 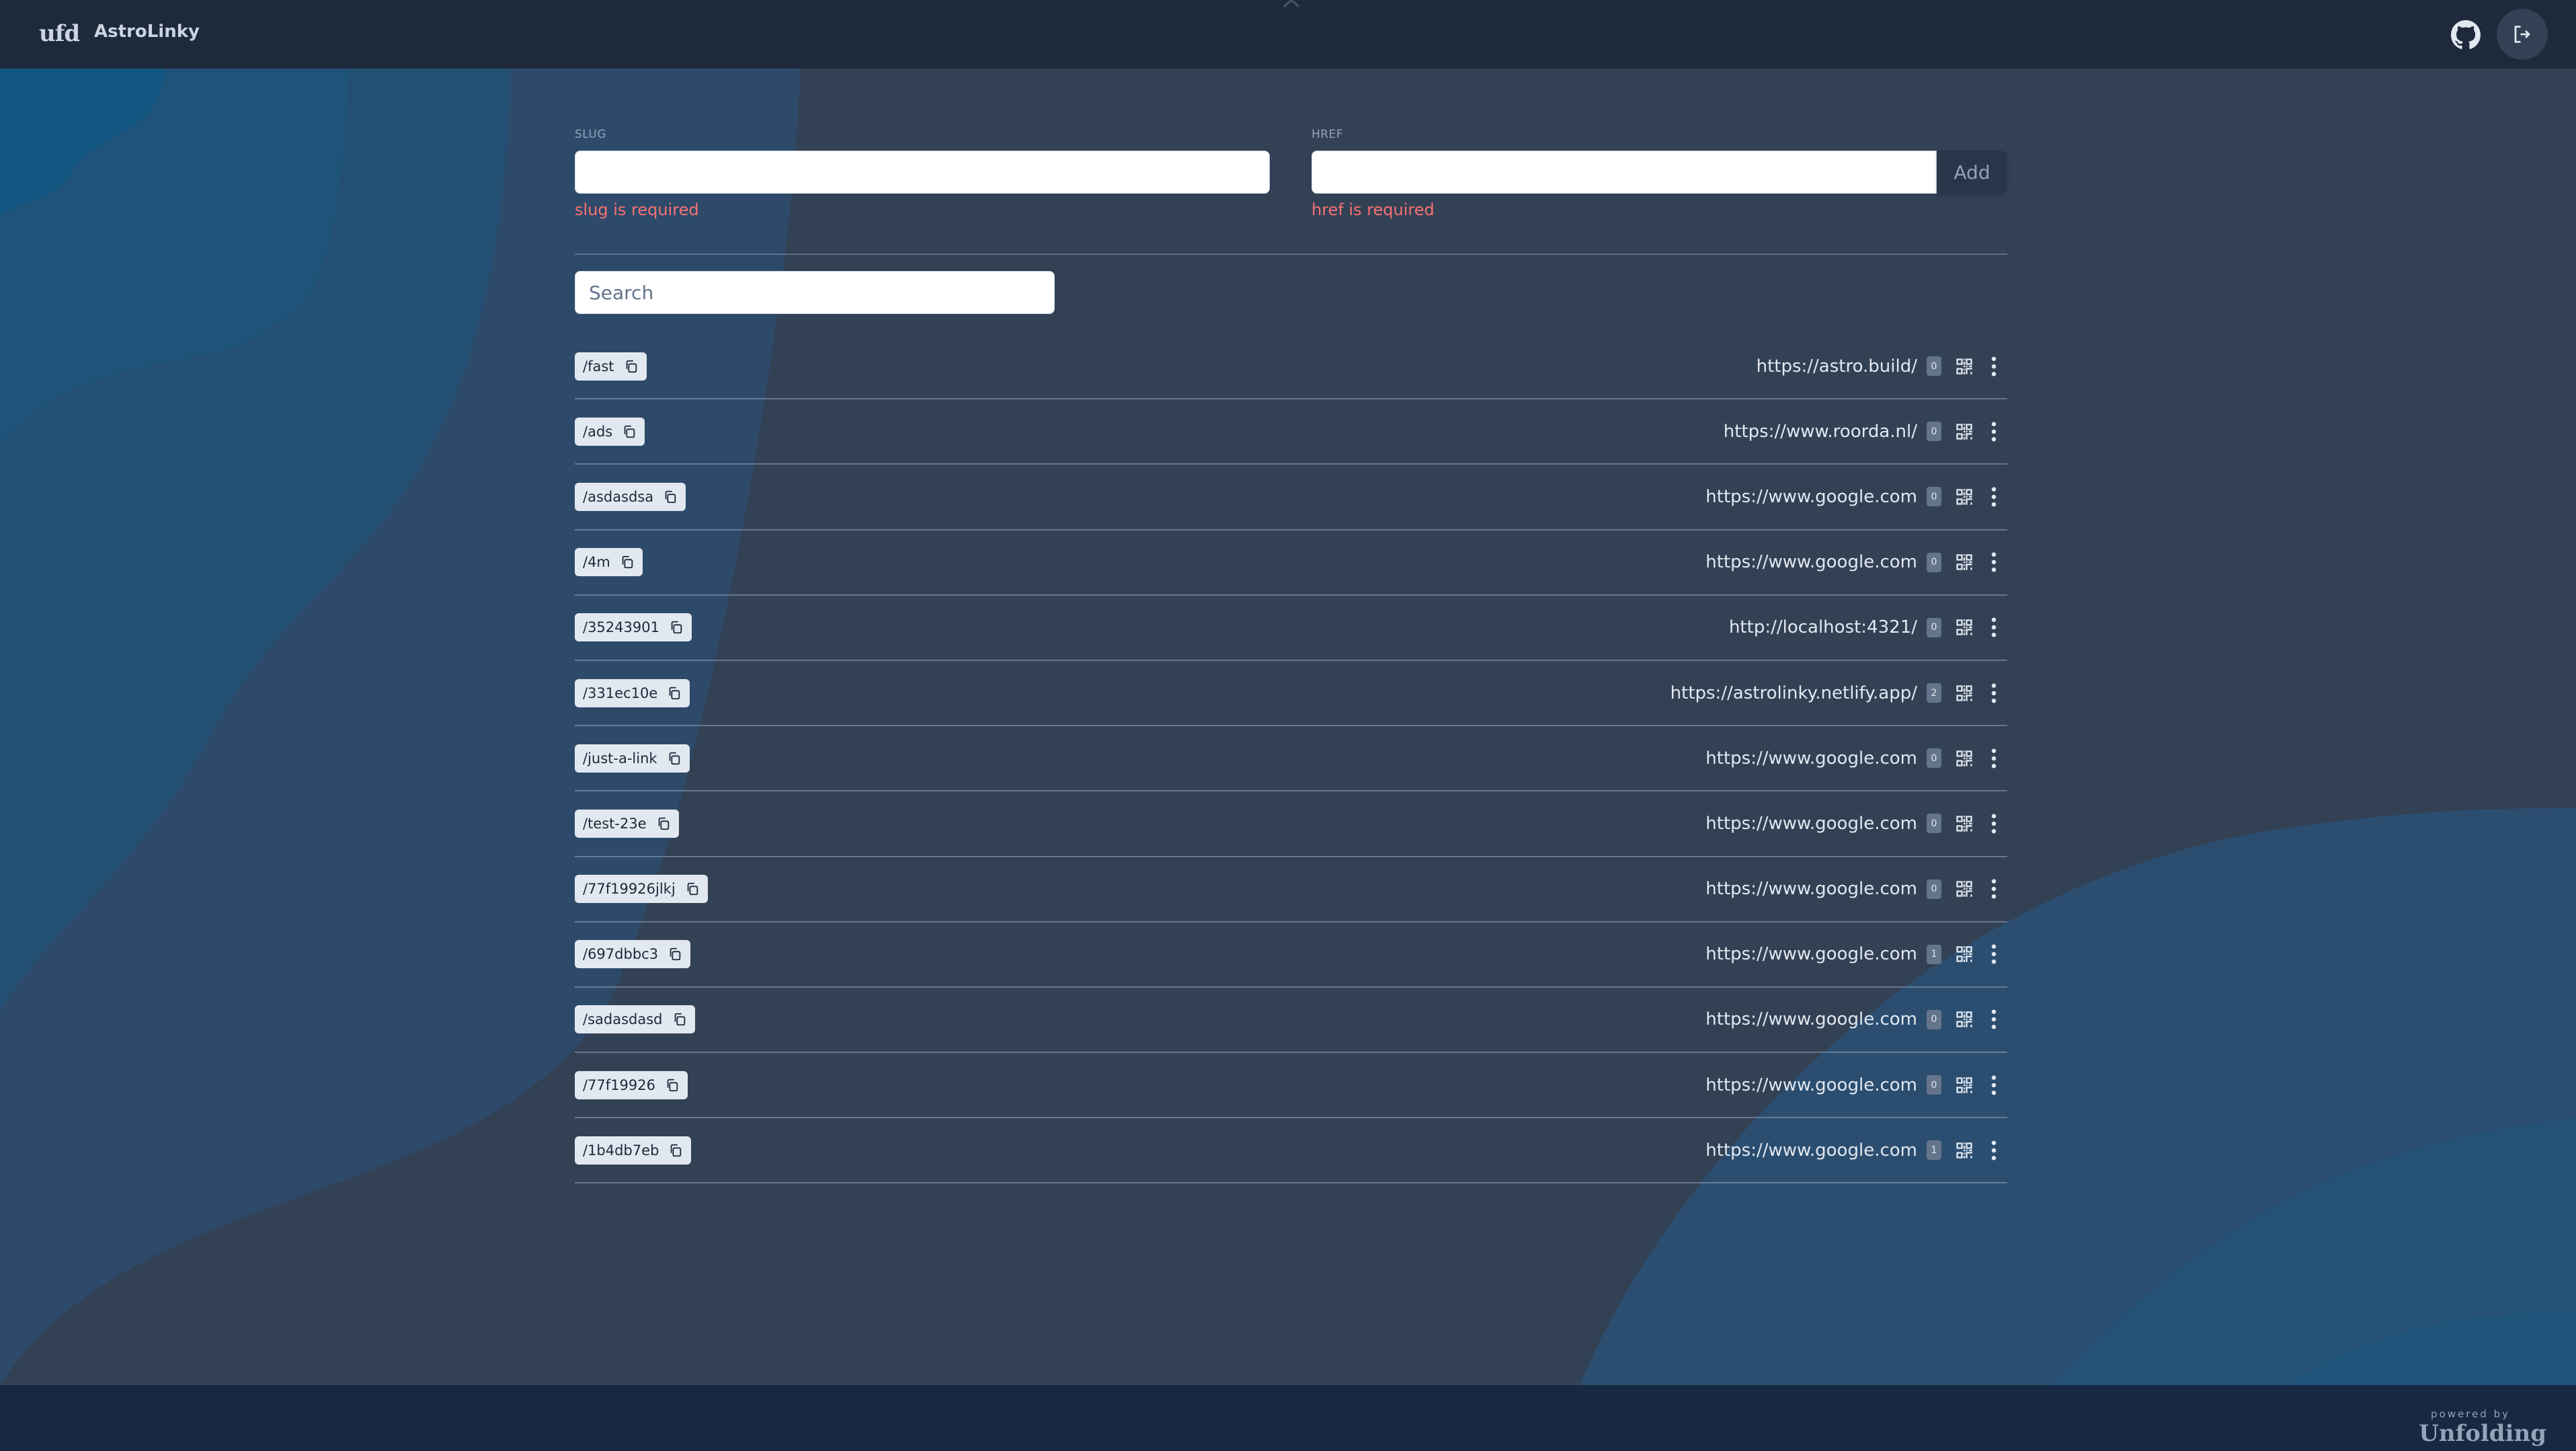 I want to click on link-row: /just-a-link https://www.google.com 0, so click(x=1291, y=759).